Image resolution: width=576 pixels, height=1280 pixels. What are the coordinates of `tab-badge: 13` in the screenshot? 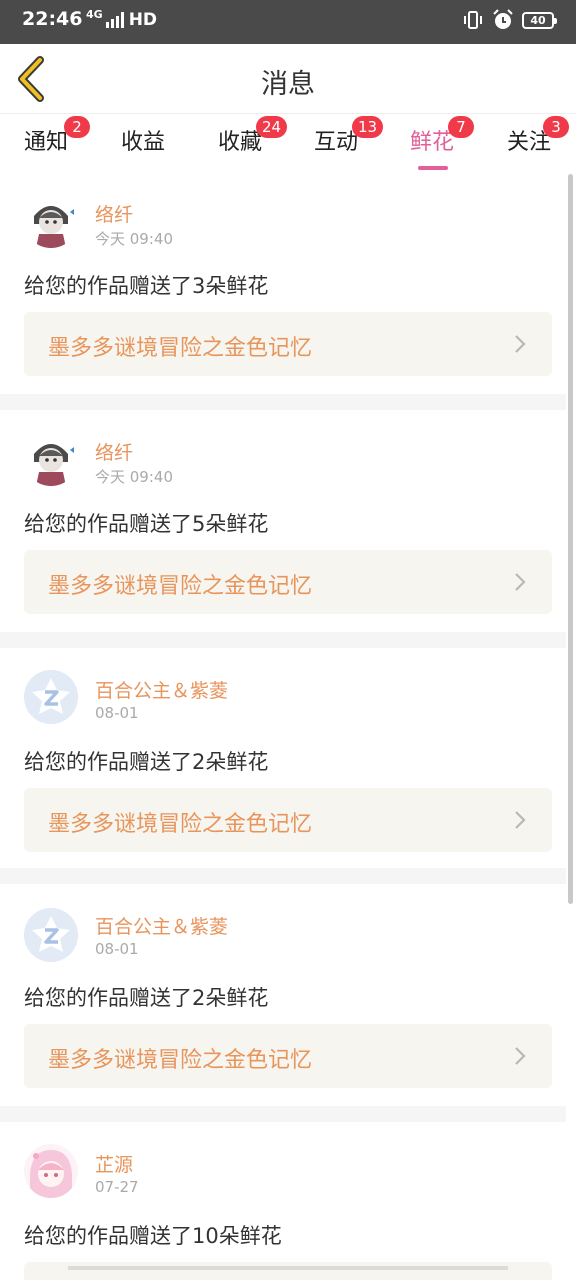 It's located at (368, 127).